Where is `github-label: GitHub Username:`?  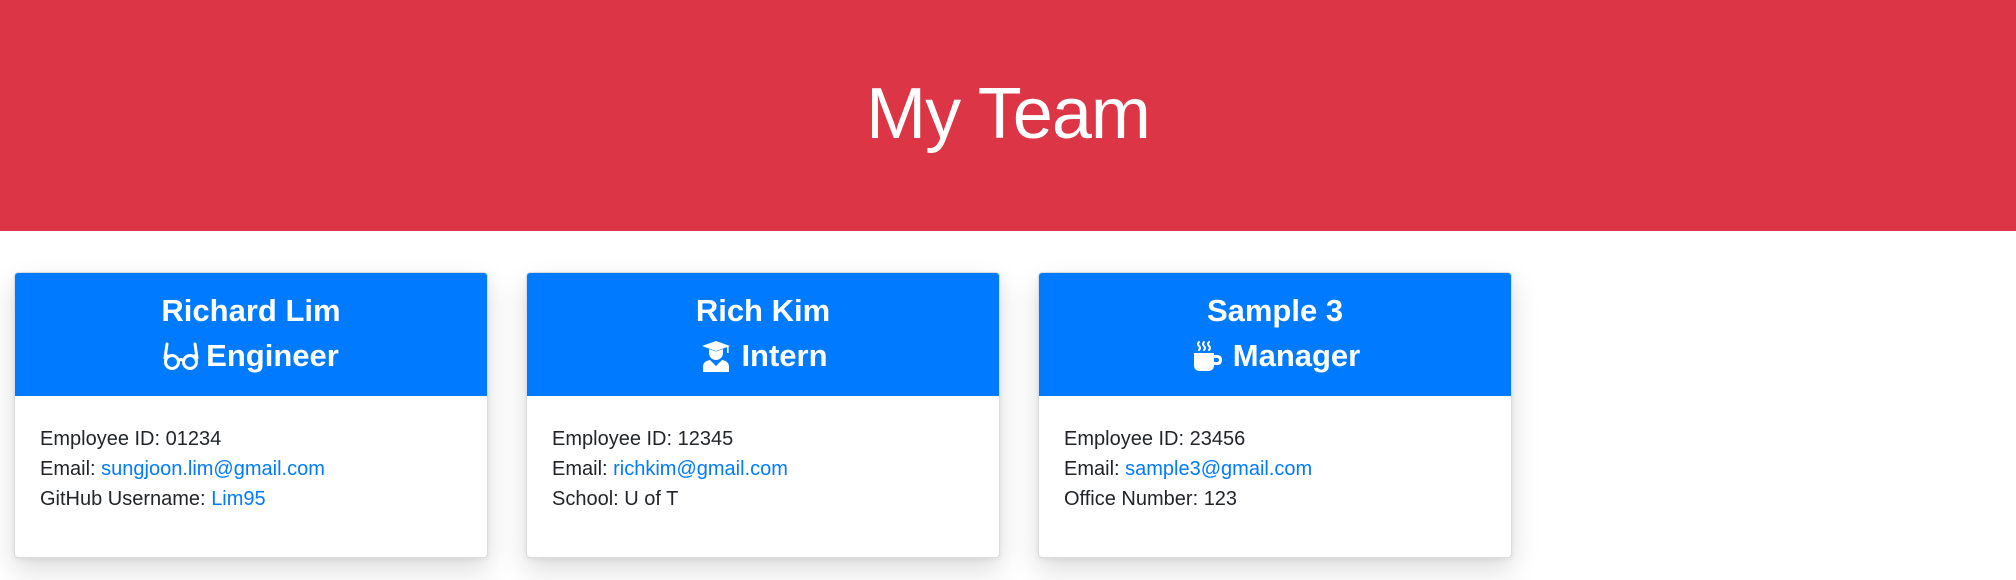 github-label: GitHub Username: is located at coordinates (123, 499).